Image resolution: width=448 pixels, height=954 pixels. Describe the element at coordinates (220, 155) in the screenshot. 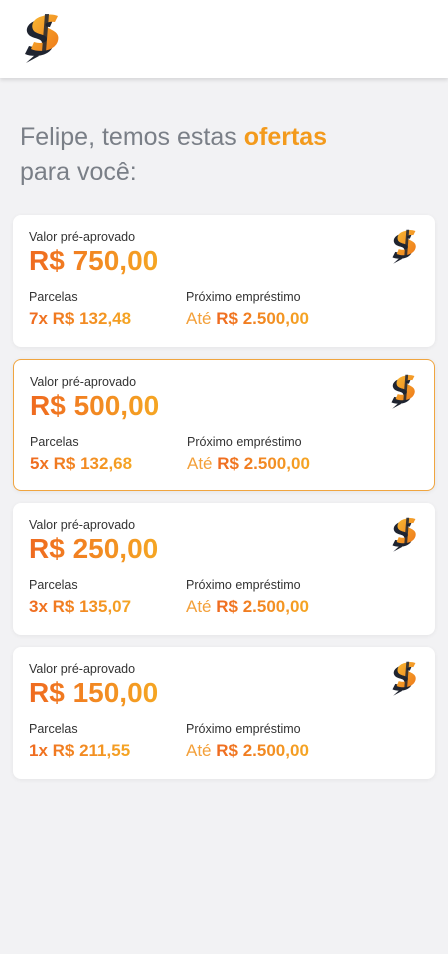

I see `page-title: Felipe, temos estas ofertas para você:` at that location.